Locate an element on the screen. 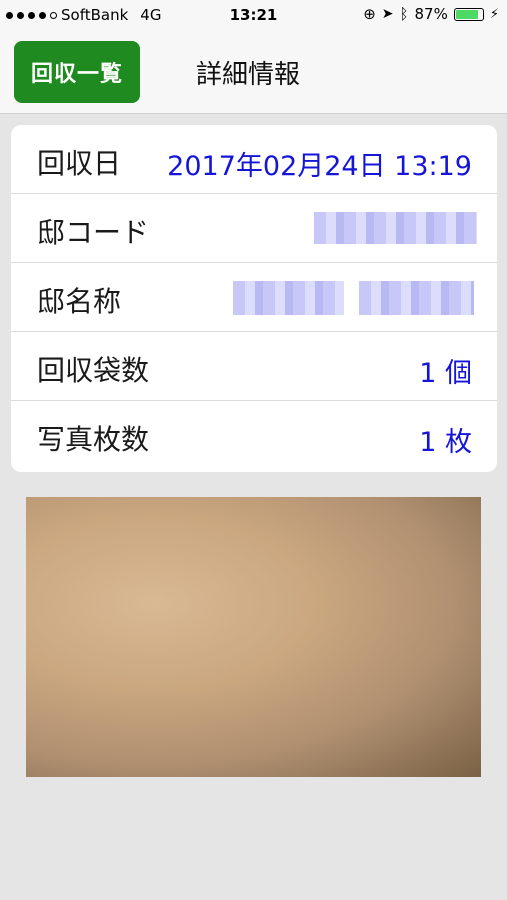  rotation-lock-icon: ⊕ is located at coordinates (369, 14).